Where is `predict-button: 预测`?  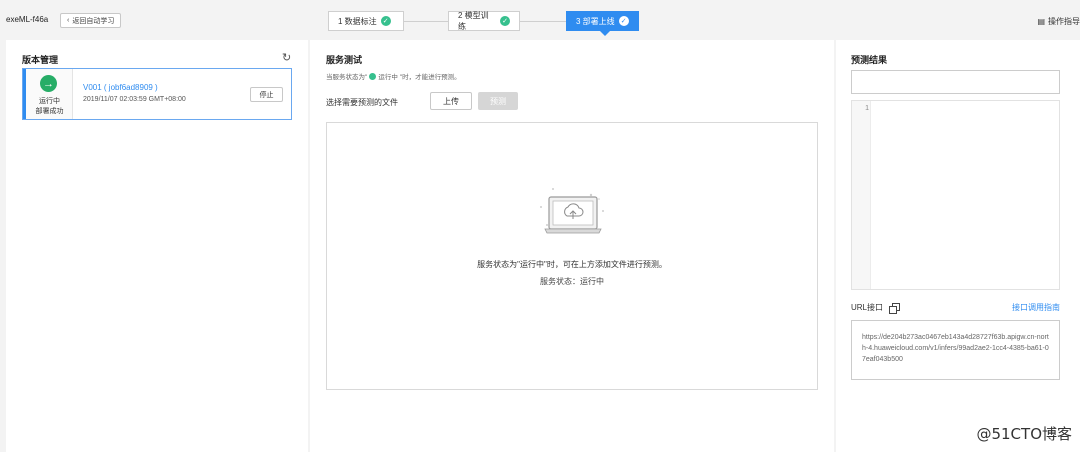 predict-button: 预测 is located at coordinates (498, 101).